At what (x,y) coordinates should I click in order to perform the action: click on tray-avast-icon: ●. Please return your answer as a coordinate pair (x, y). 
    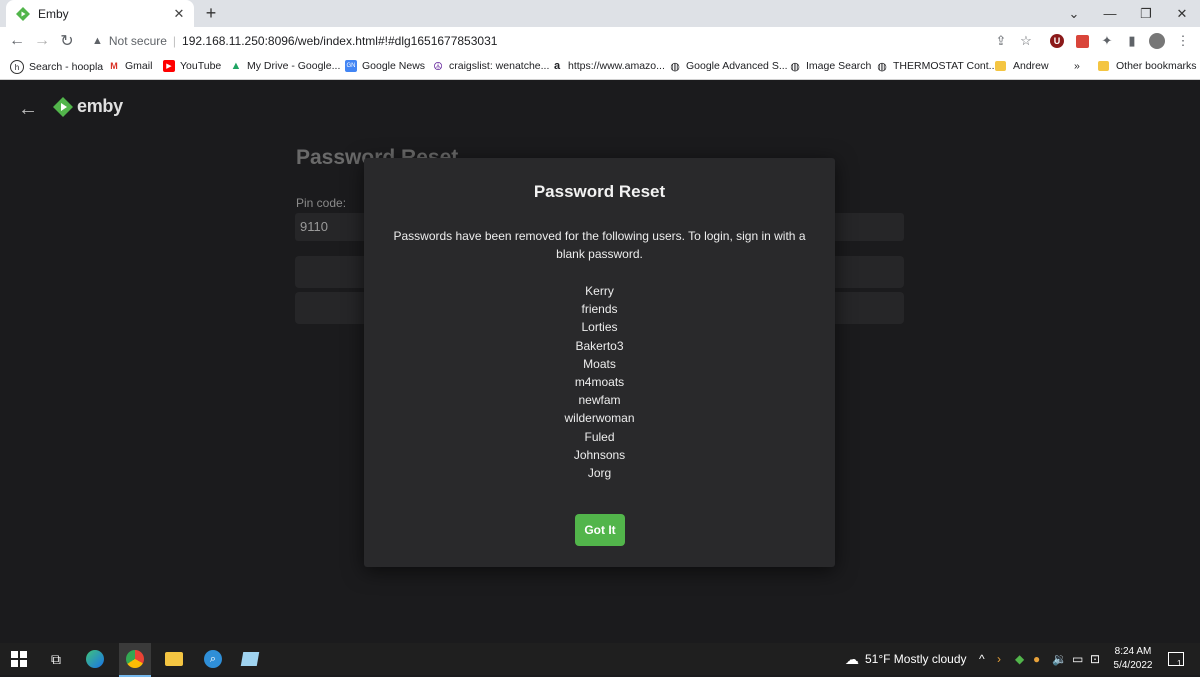
    Looking at the image, I should click on (1036, 659).